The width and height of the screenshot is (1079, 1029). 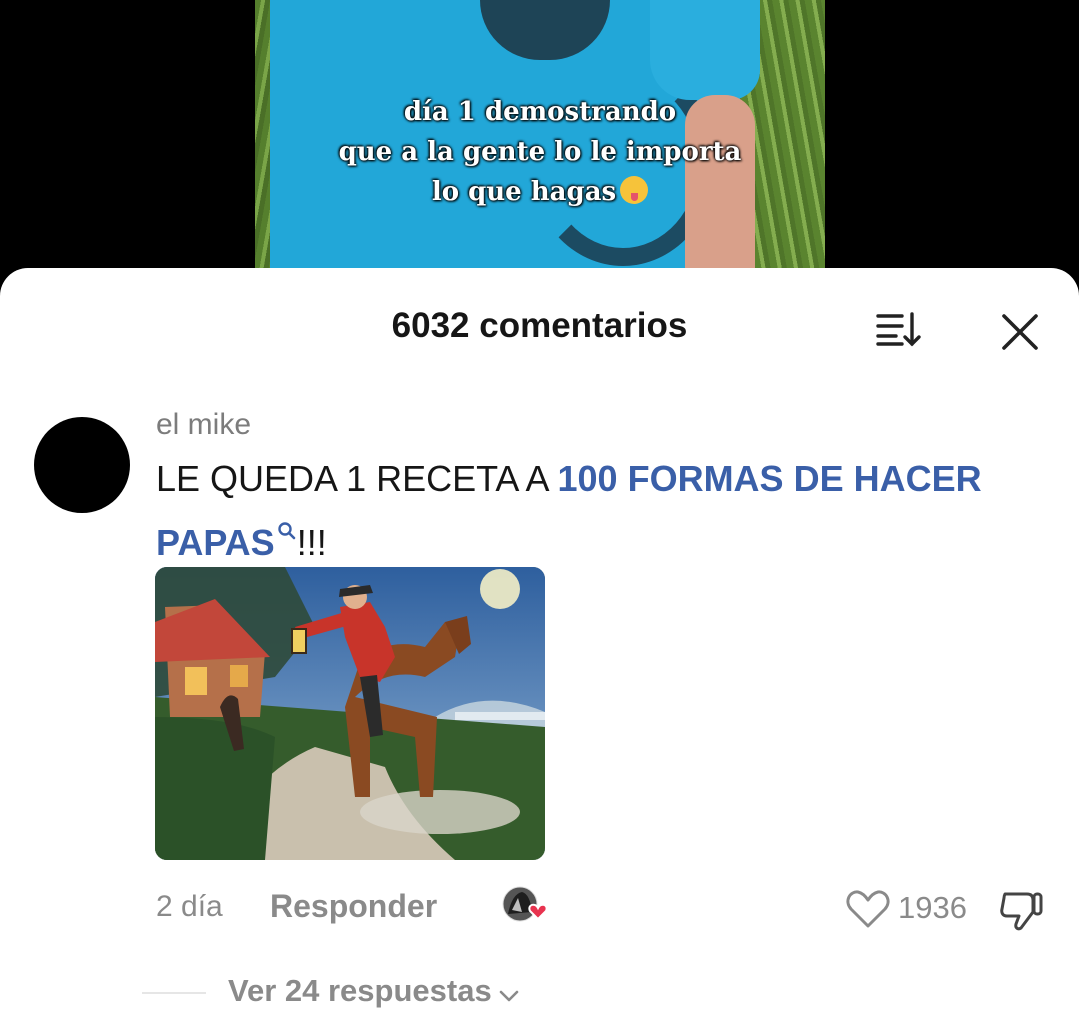 I want to click on caption-line: día 1 demostrando, so click(x=540, y=112).